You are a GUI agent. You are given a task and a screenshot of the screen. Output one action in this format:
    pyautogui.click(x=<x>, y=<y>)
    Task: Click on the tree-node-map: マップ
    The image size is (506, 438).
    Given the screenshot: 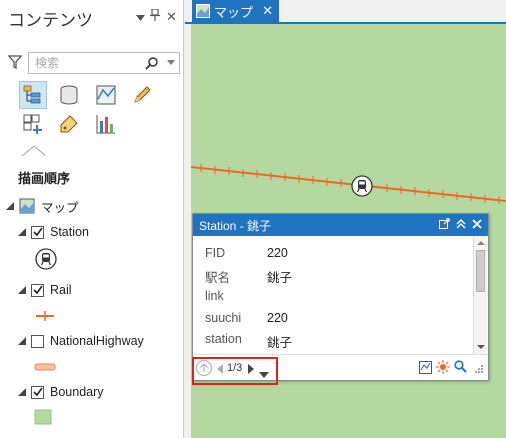 What is the action you would take?
    pyautogui.click(x=42, y=206)
    